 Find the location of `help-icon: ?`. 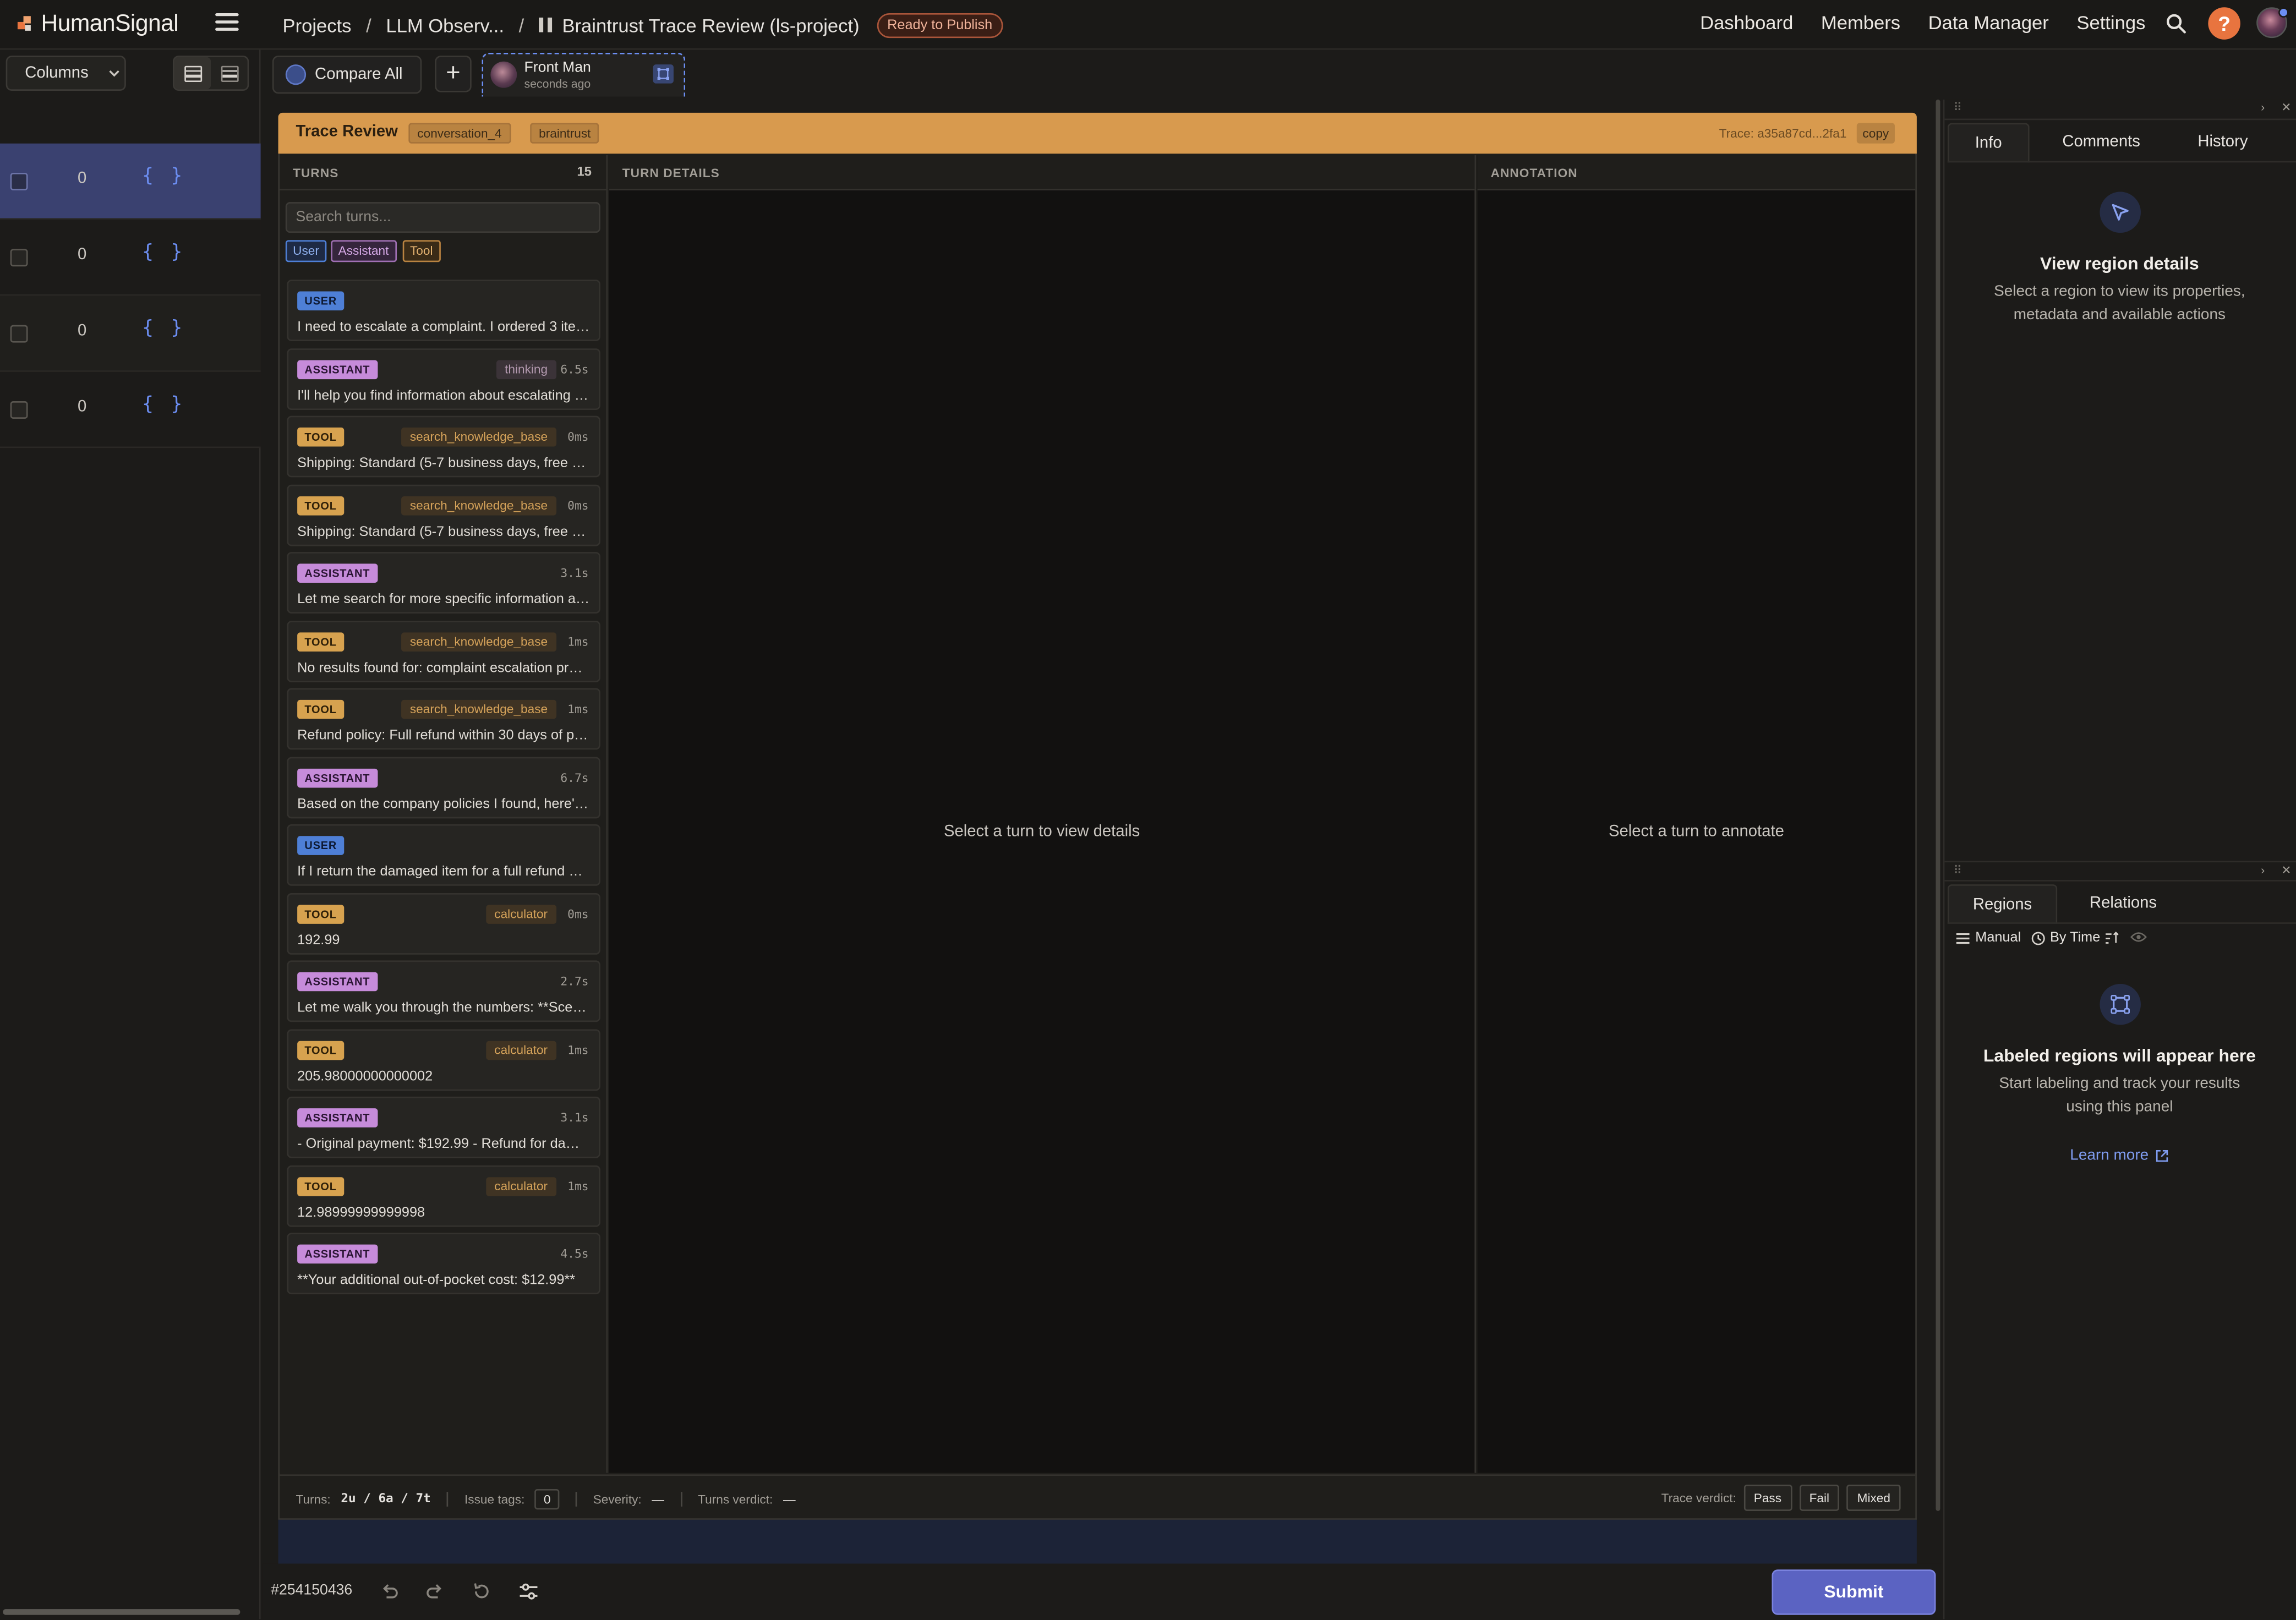

help-icon: ? is located at coordinates (2224, 23).